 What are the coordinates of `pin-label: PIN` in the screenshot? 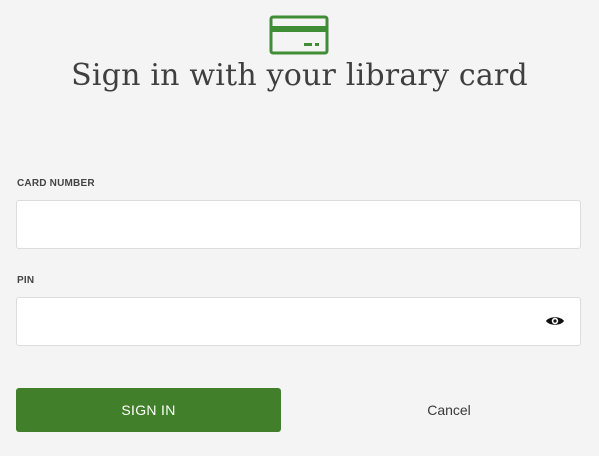 It's located at (26, 280).